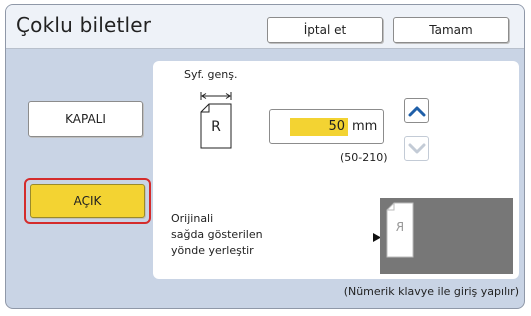 Image resolution: width=531 pixels, height=316 pixels. I want to click on title-bar: Çoklu biletler İptal et Tamam, so click(265, 27).